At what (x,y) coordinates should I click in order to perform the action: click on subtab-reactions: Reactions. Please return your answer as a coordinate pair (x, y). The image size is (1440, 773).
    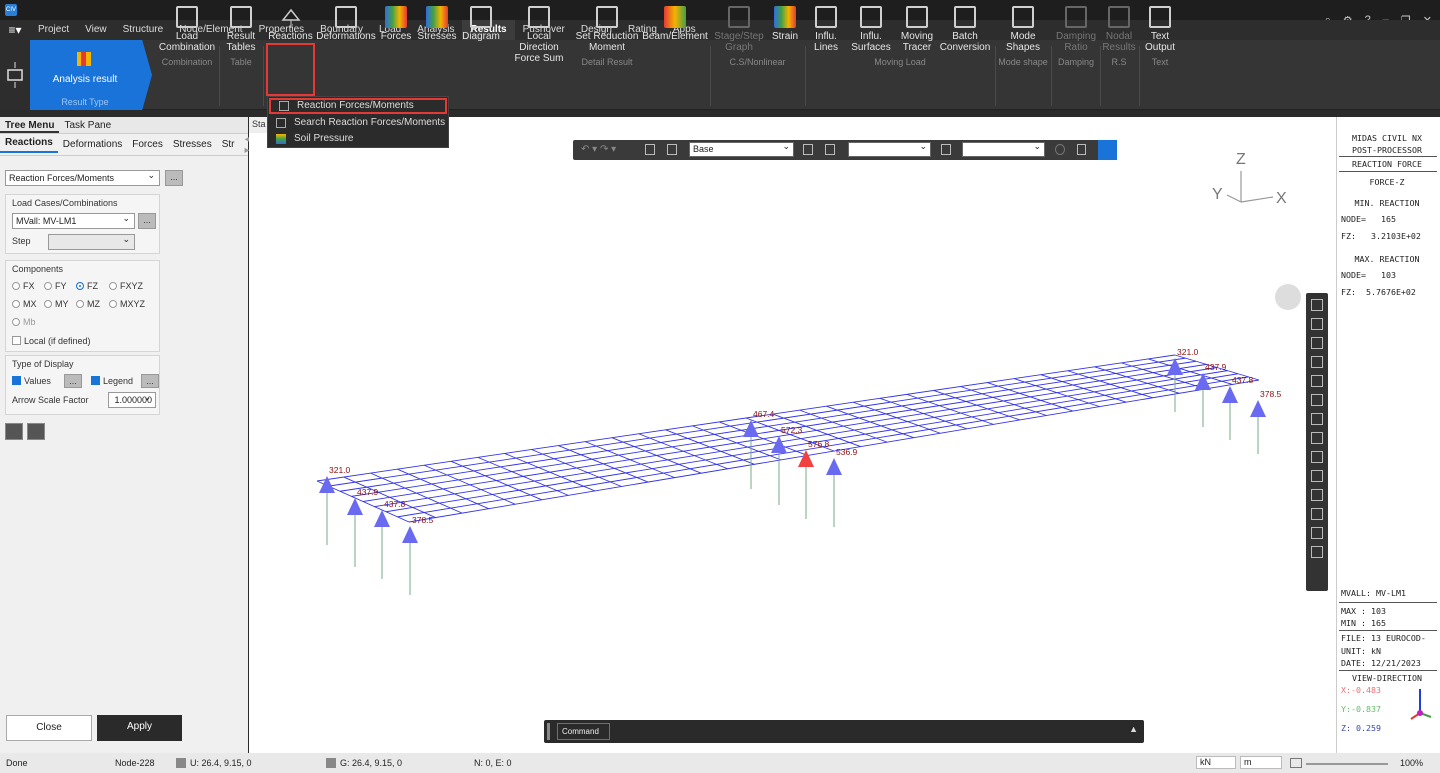
    Looking at the image, I should click on (29, 145).